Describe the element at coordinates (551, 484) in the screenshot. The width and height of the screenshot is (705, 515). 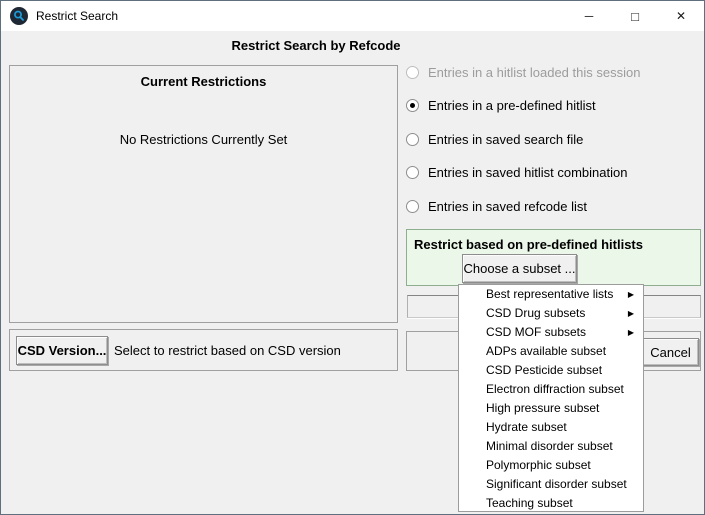
I see `menu-item-significant-disorder-subset: Significant disorder subset` at that location.